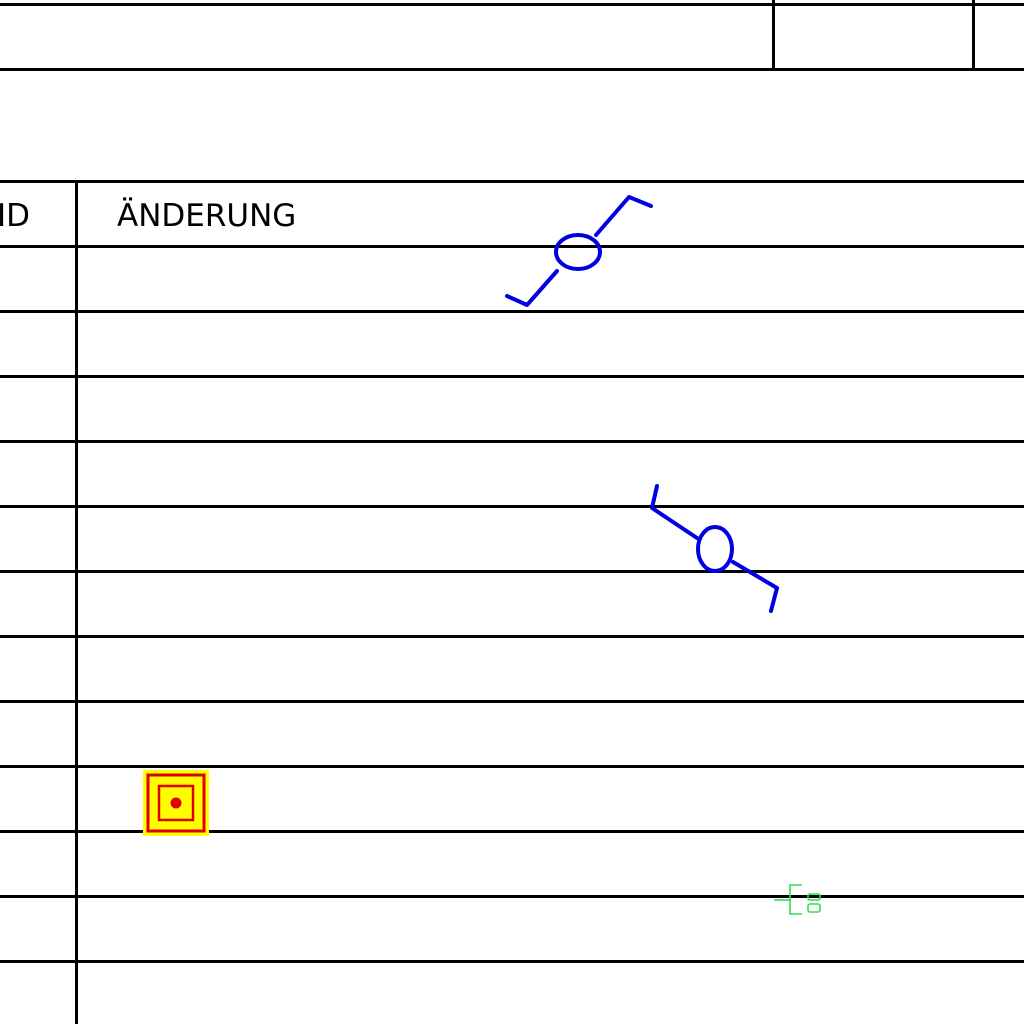 The width and height of the screenshot is (1024, 1024). Describe the element at coordinates (797, 899) in the screenshot. I see `selection-cursor-icon` at that location.